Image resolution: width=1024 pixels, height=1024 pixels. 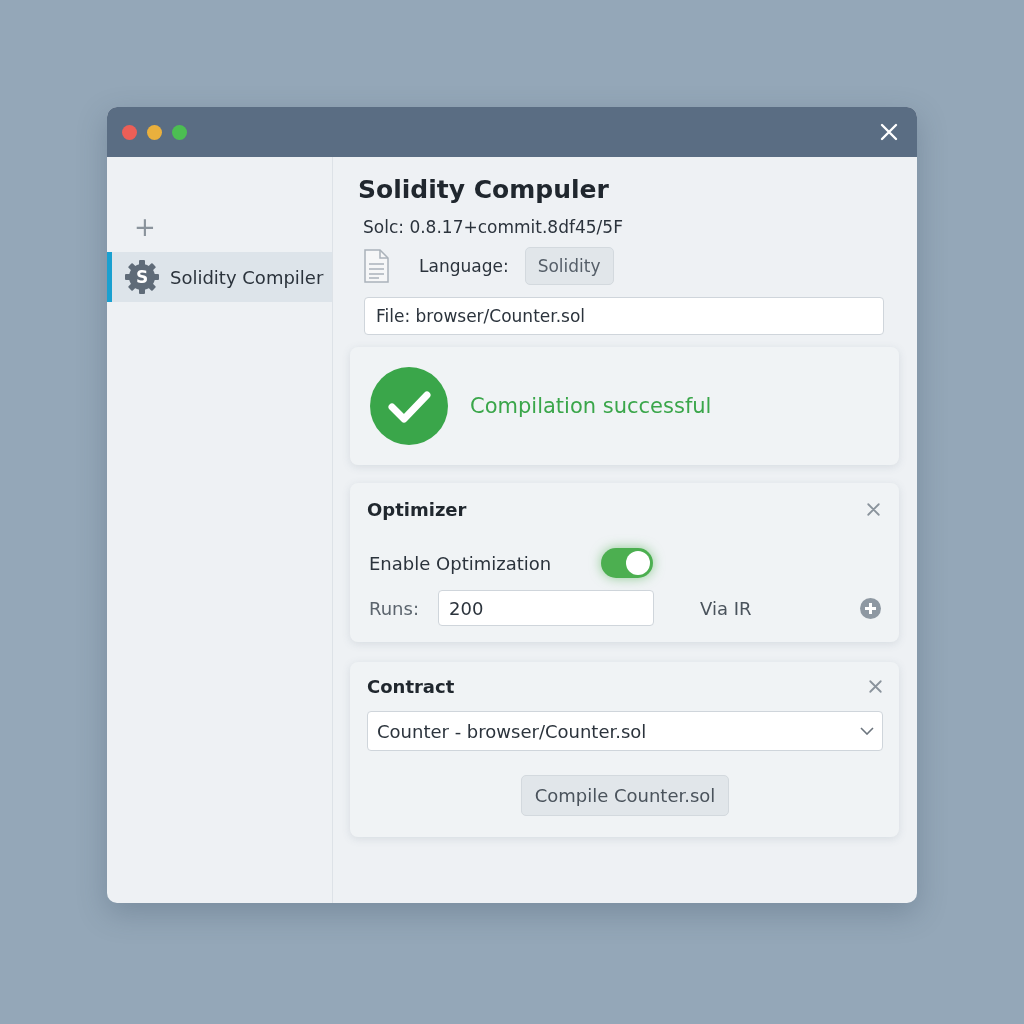 What do you see at coordinates (464, 266) in the screenshot?
I see `language-label: Language:` at bounding box center [464, 266].